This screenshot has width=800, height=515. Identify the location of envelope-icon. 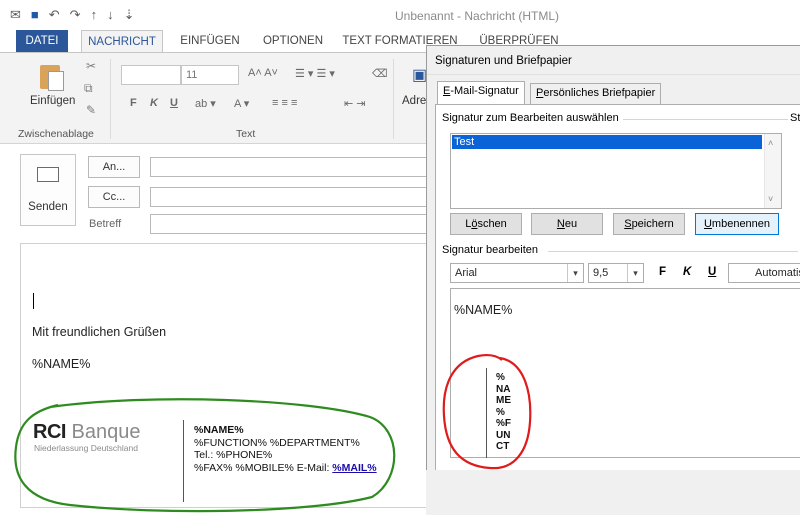
(48, 174).